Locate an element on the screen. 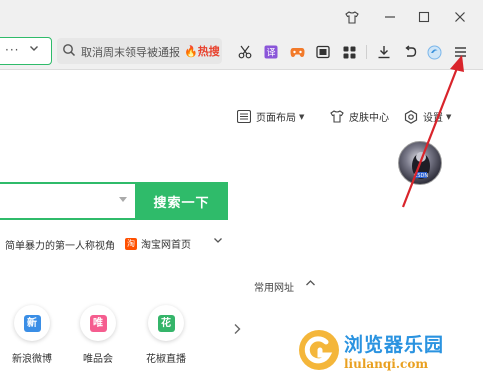  minimize-icon is located at coordinates (390, 17).